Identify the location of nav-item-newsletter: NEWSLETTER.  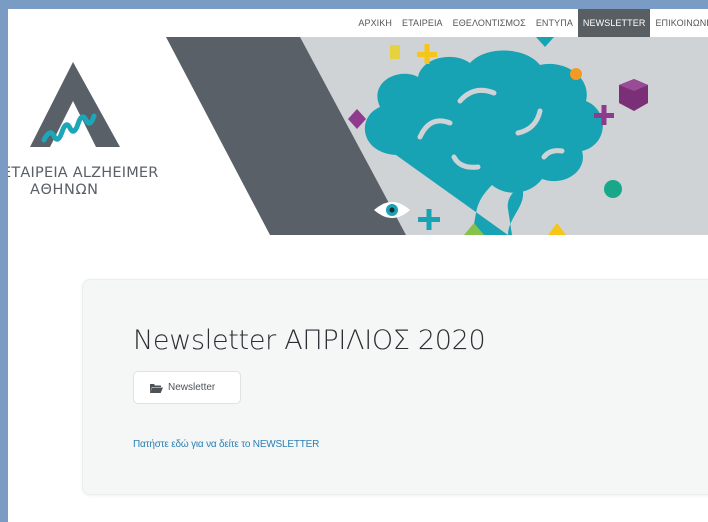
(614, 23).